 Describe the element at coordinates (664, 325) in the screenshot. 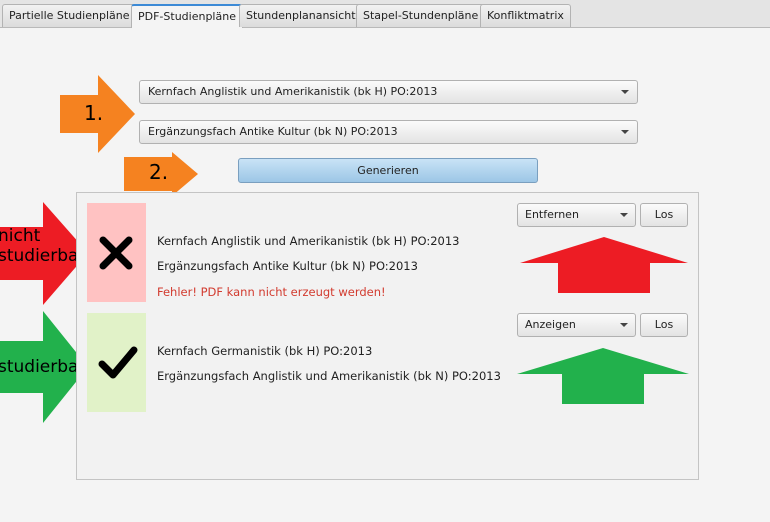

I see `result2-go-button: Los` at that location.